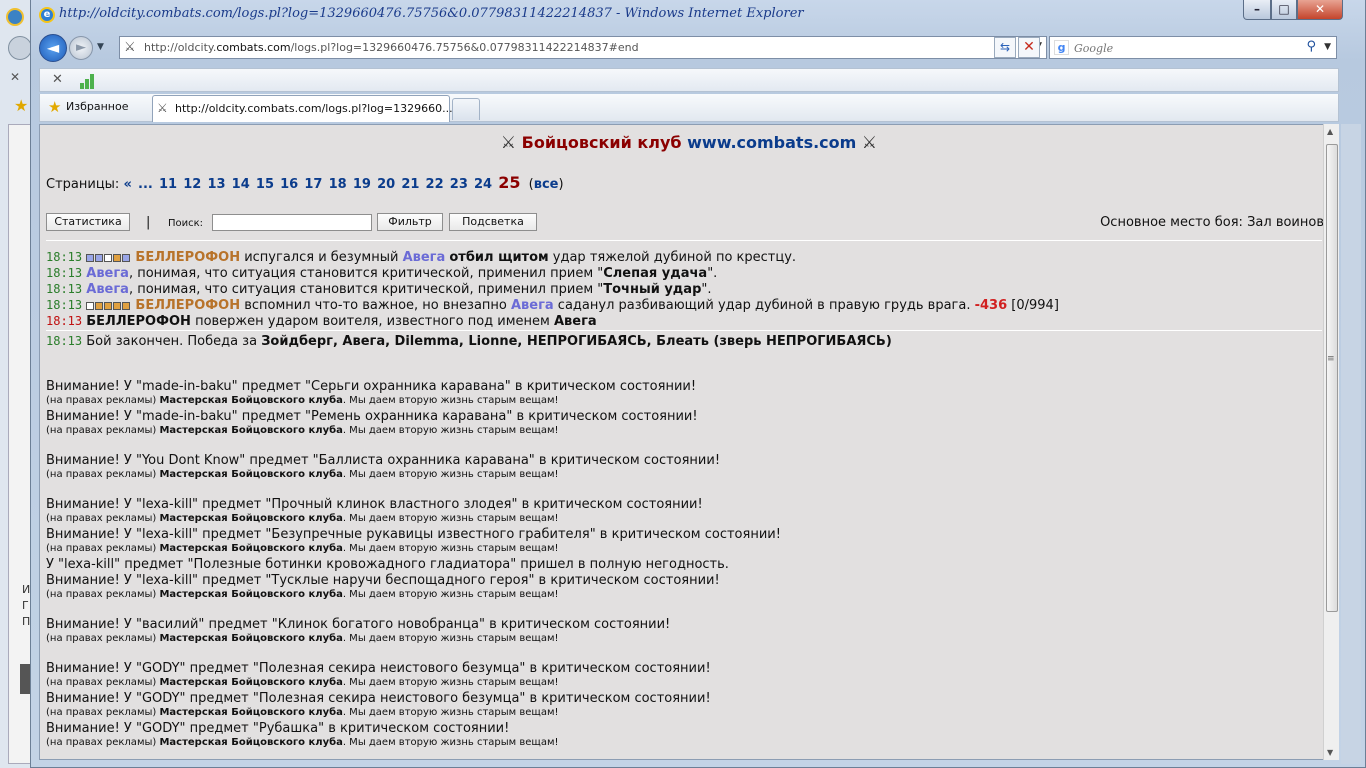 The width and height of the screenshot is (1366, 768). What do you see at coordinates (265, 184) in the screenshot?
I see `page-link: 15` at bounding box center [265, 184].